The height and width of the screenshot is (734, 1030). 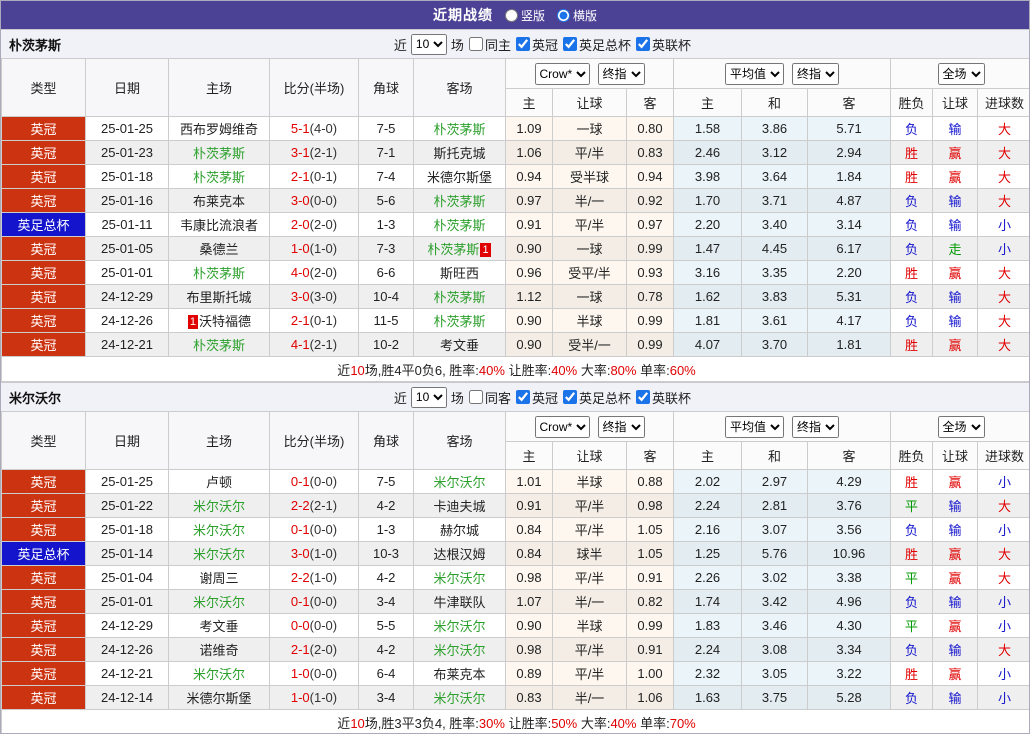 I want to click on red-card-badge: 1, so click(x=485, y=250).